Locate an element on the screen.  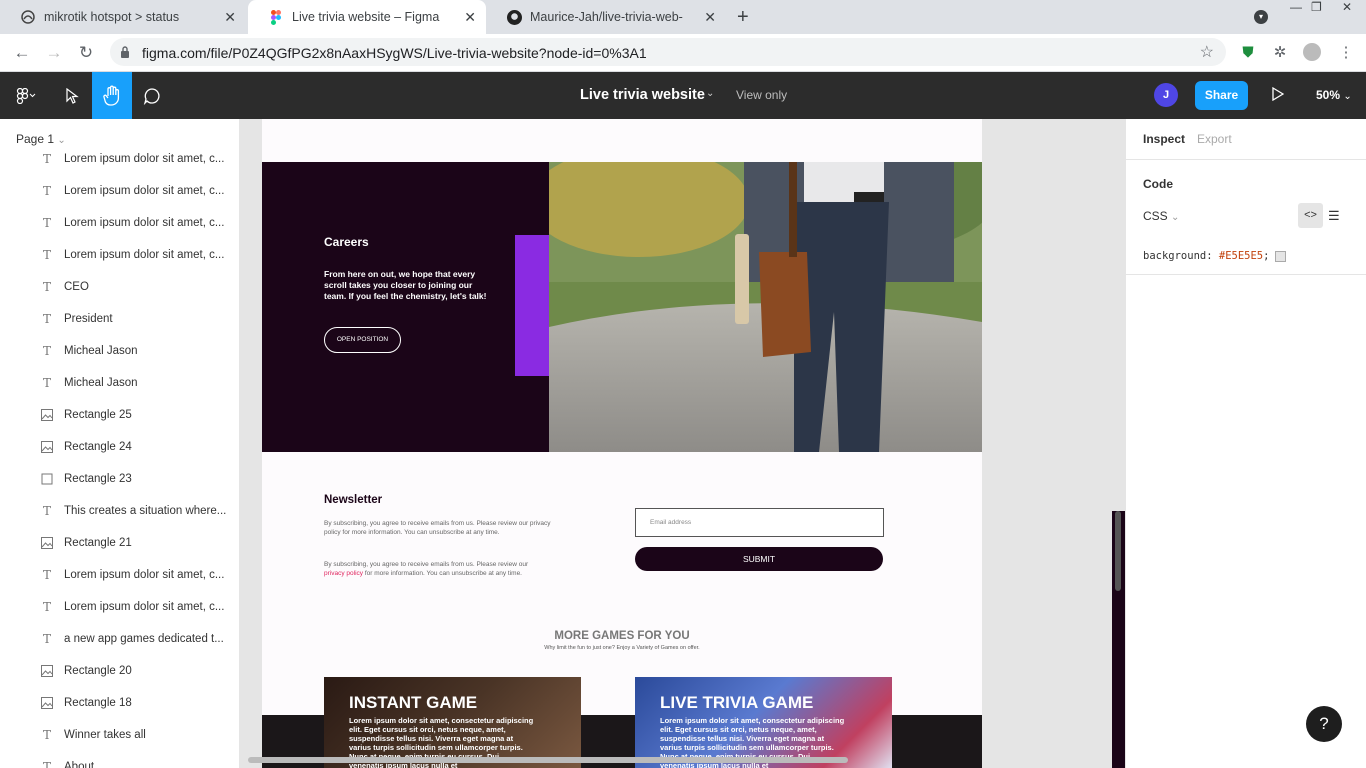
zoom-level: 50% ⌄ is located at coordinates (1334, 95).